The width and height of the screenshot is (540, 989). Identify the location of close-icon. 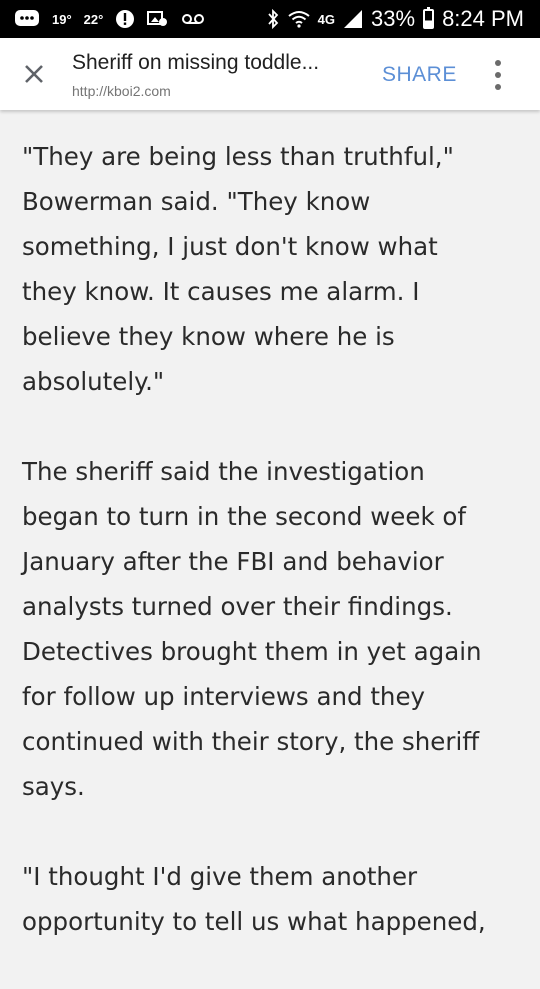
(34, 74).